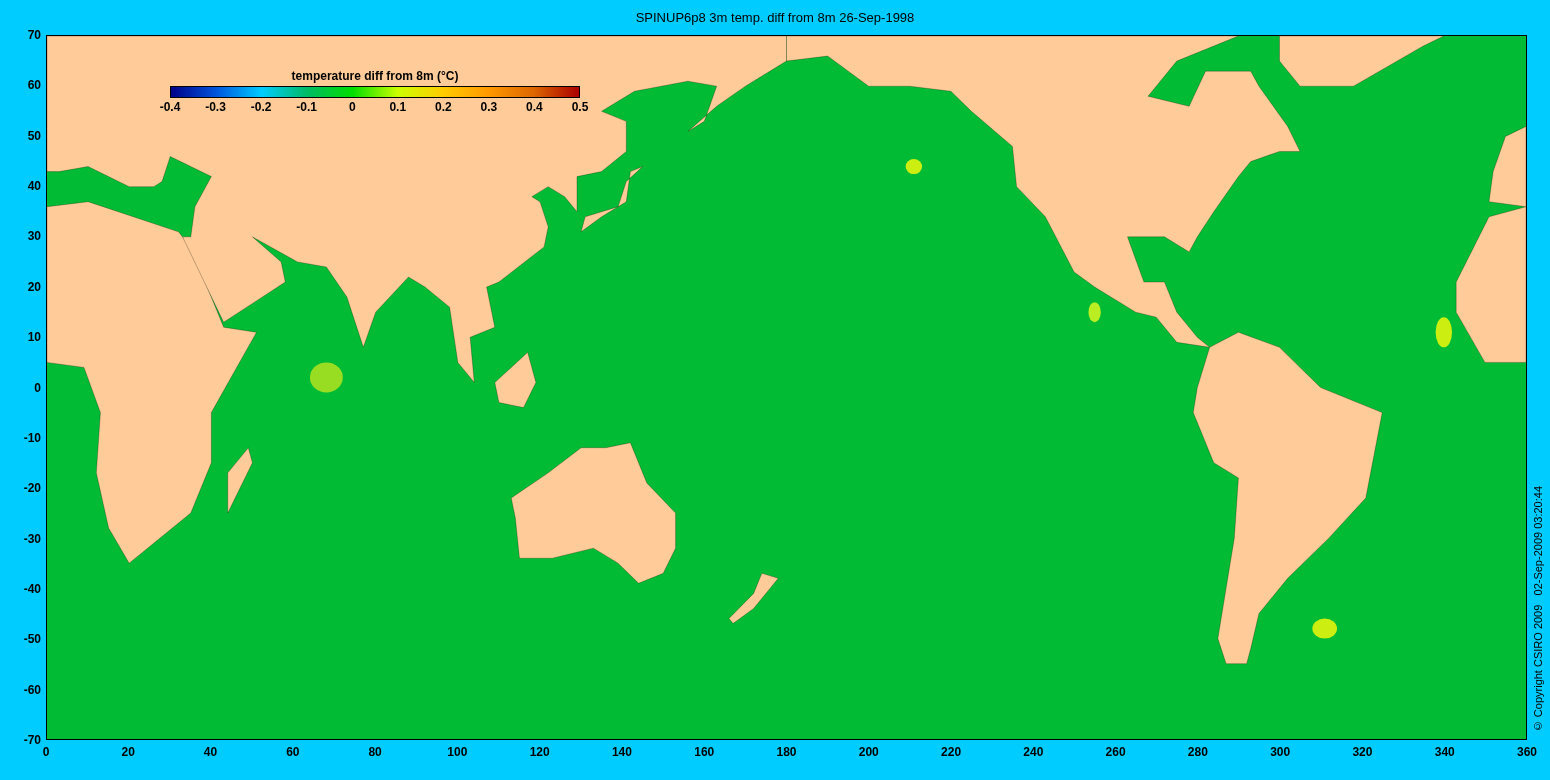 Image resolution: width=1550 pixels, height=780 pixels. What do you see at coordinates (443, 107) in the screenshot?
I see `colorbar-tick-label: 0.2` at bounding box center [443, 107].